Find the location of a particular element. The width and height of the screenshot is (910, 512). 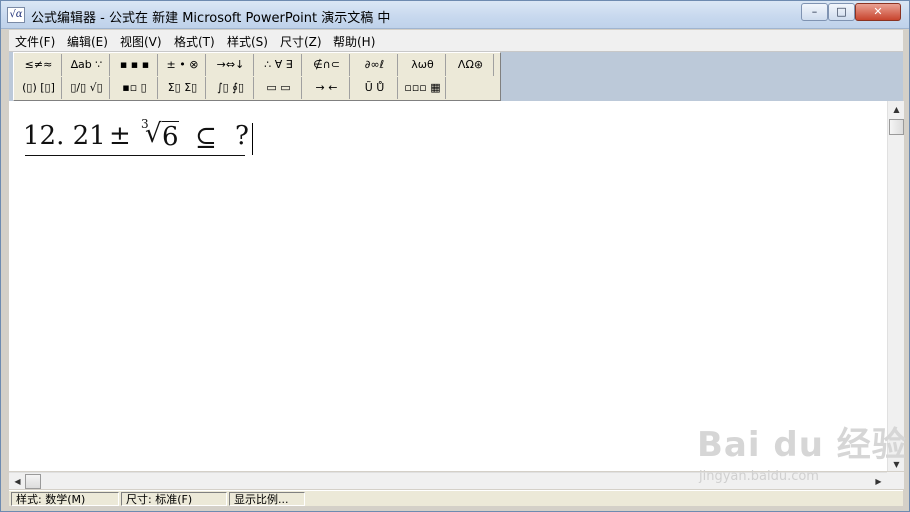

radical-sign: √ is located at coordinates (153, 134).